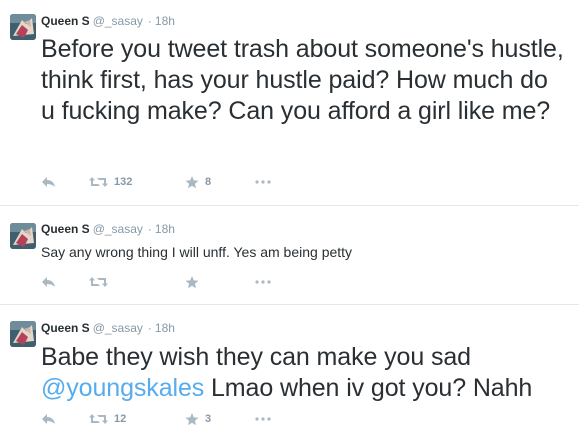 Image resolution: width=579 pixels, height=441 pixels. I want to click on retweet-button, so click(101, 282).